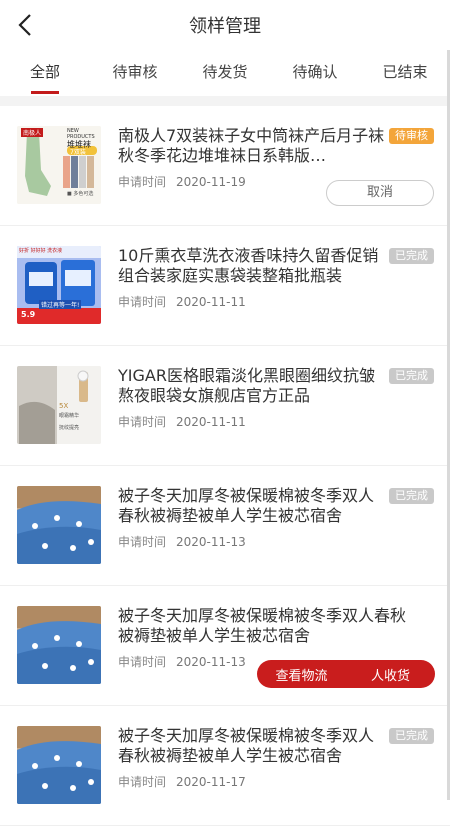 Image resolution: width=450 pixels, height=826 pixels. I want to click on active-tab-indicator, so click(45, 92).